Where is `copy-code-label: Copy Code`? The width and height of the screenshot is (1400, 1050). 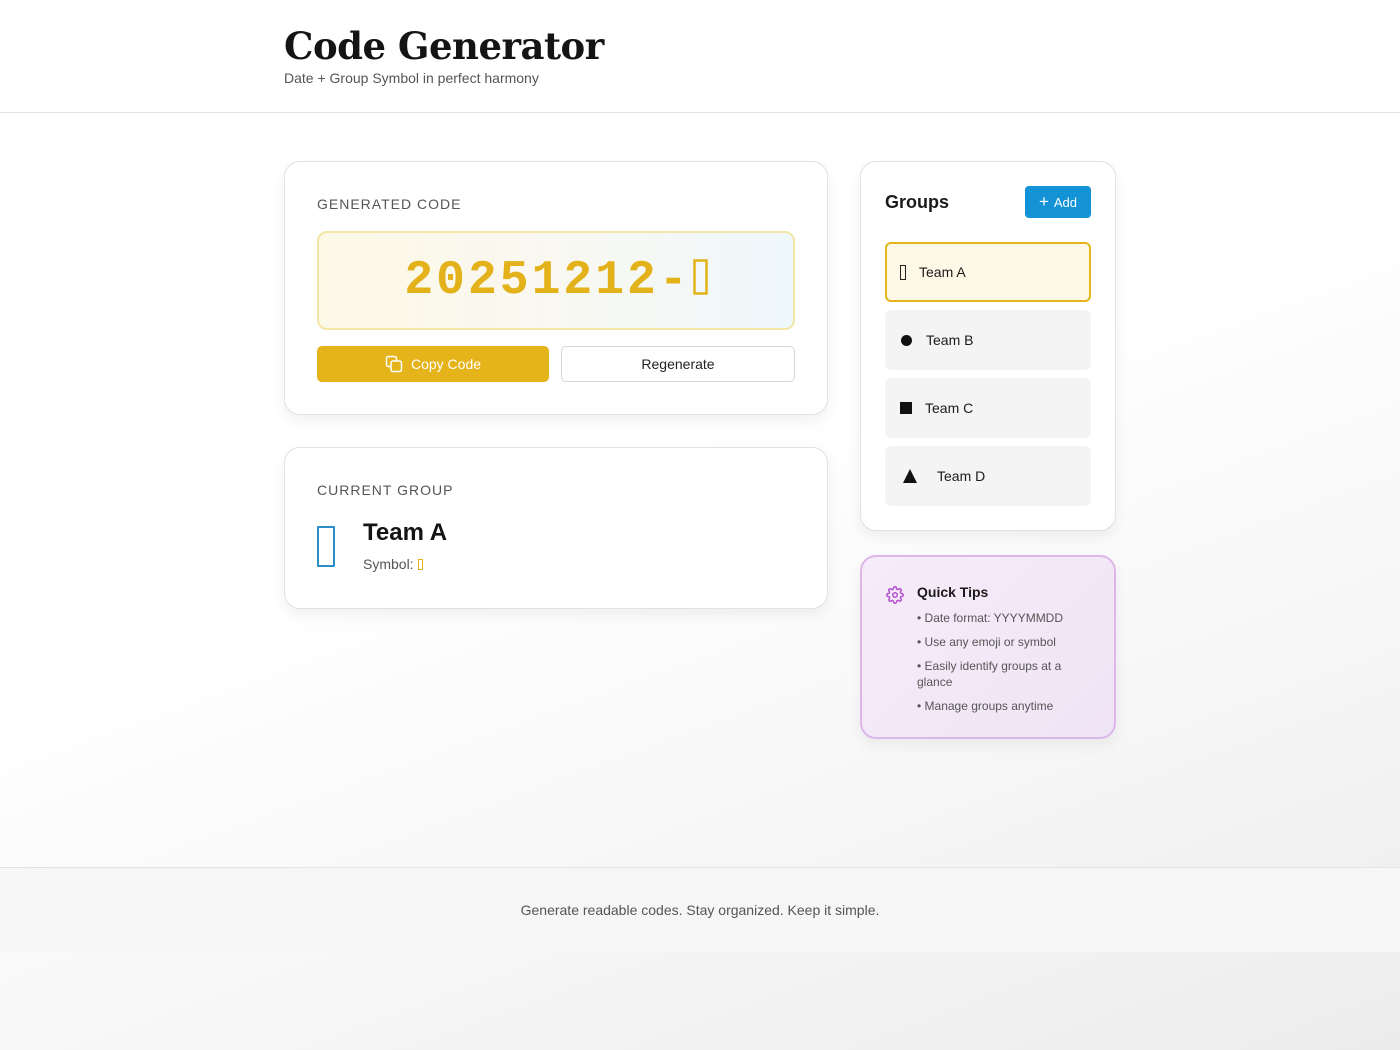 copy-code-label: Copy Code is located at coordinates (446, 364).